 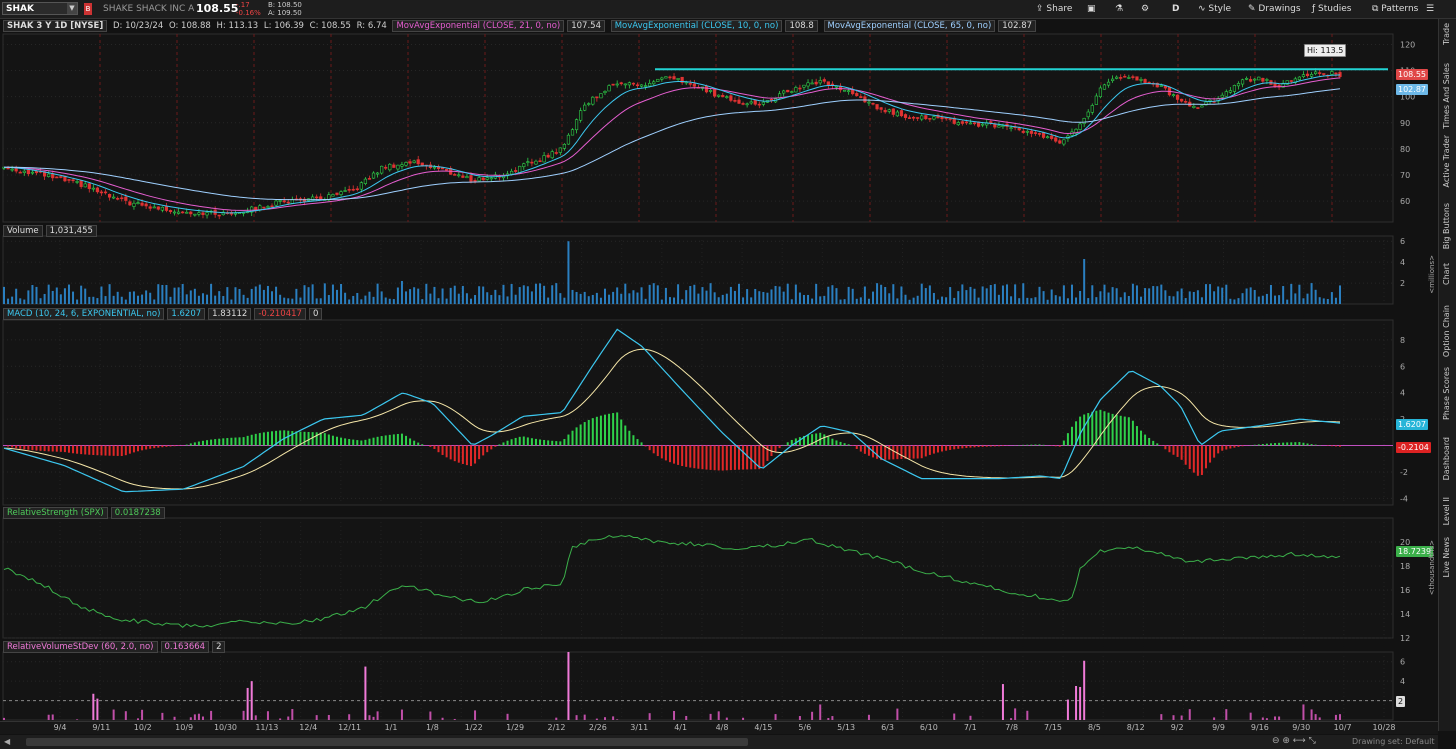 I want to click on drawing-set: Drawing set: Default, so click(x=1393, y=741).